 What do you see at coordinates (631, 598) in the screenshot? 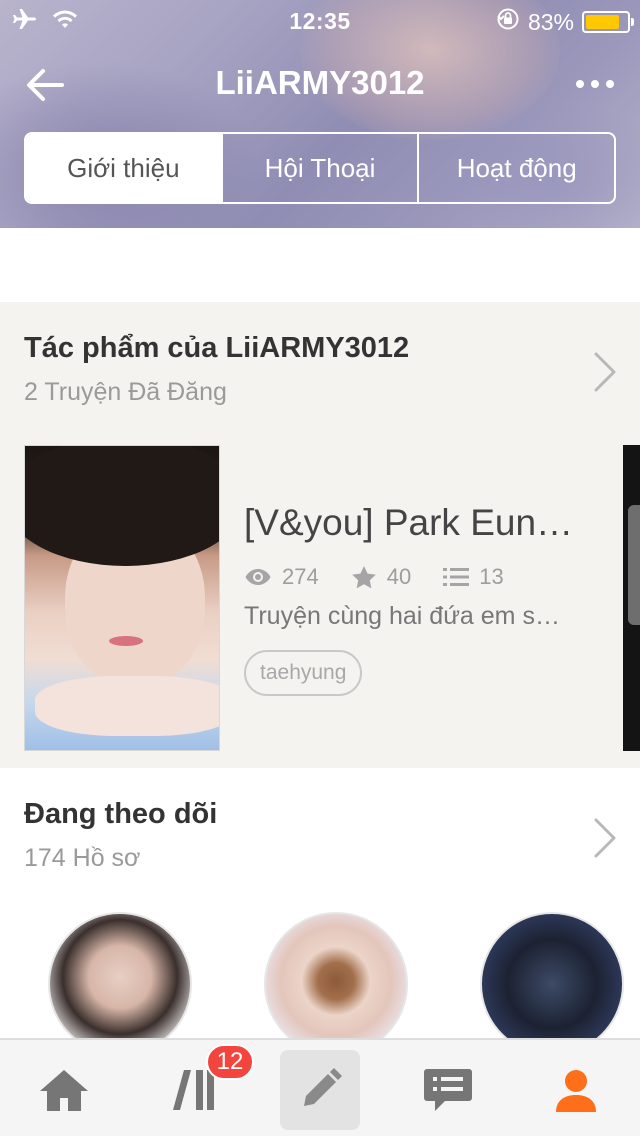
I see `next-story-cover` at bounding box center [631, 598].